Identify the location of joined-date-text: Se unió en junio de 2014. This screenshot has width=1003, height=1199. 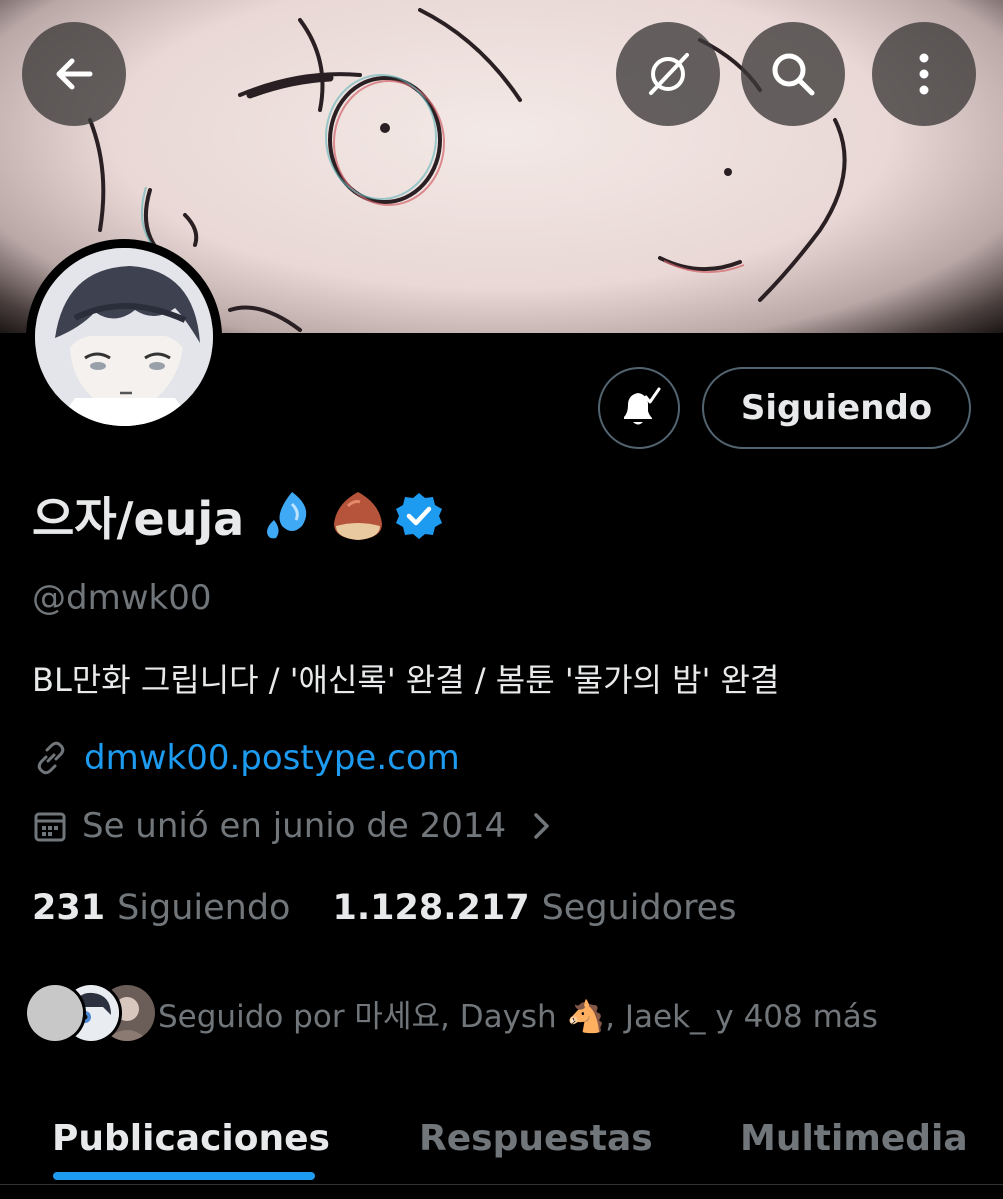
(294, 826).